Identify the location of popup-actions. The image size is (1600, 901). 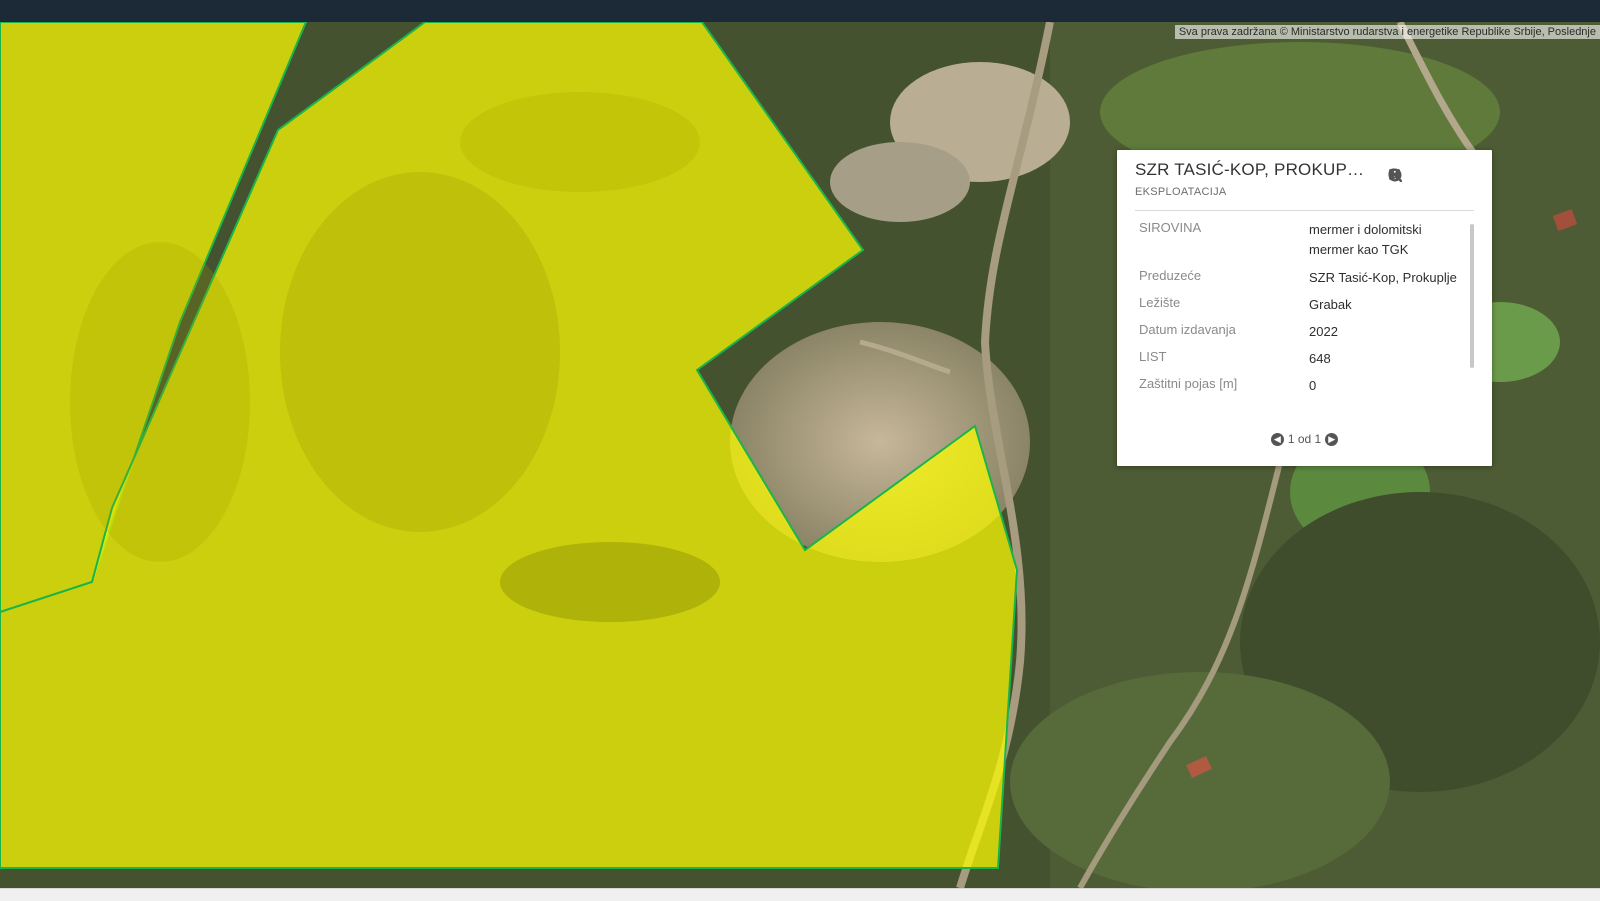
(1430, 178).